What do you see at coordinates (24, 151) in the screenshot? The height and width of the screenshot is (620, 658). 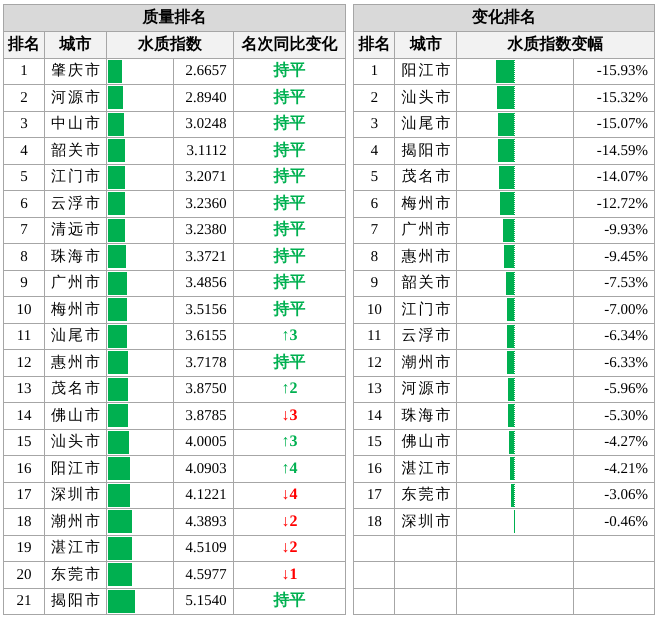 I see `rank-cell: 4` at bounding box center [24, 151].